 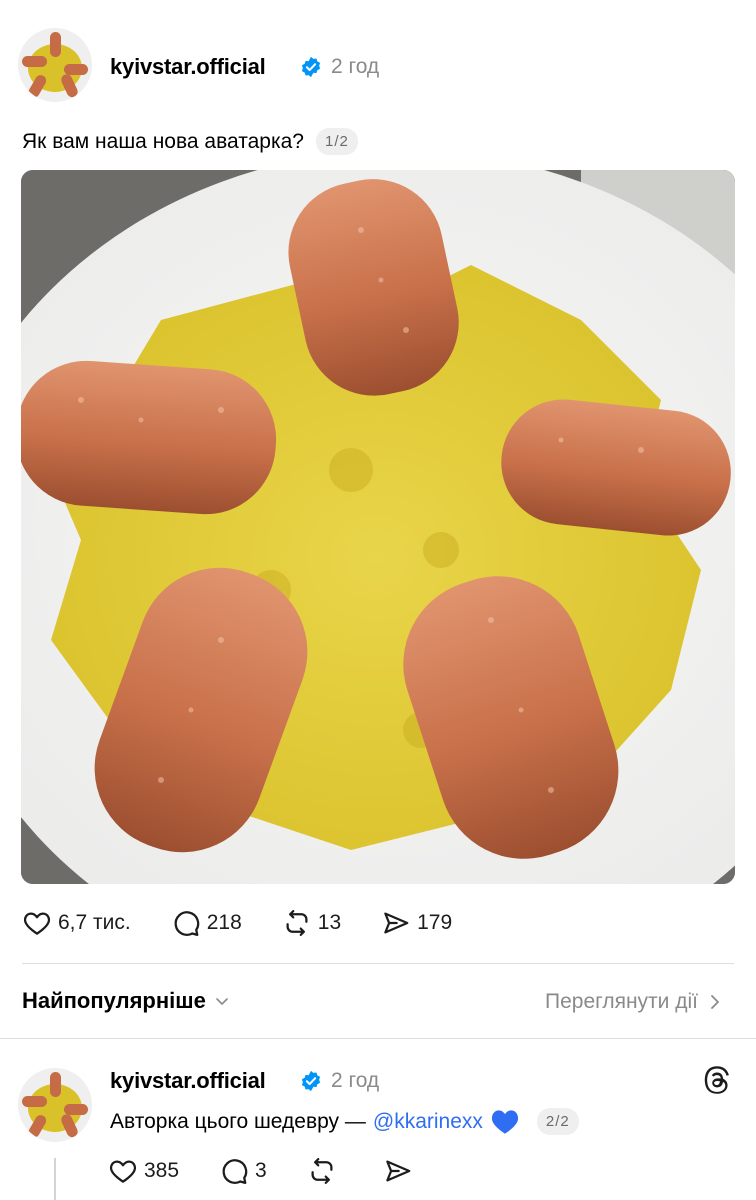 What do you see at coordinates (355, 66) in the screenshot?
I see `post-time: 2 год` at bounding box center [355, 66].